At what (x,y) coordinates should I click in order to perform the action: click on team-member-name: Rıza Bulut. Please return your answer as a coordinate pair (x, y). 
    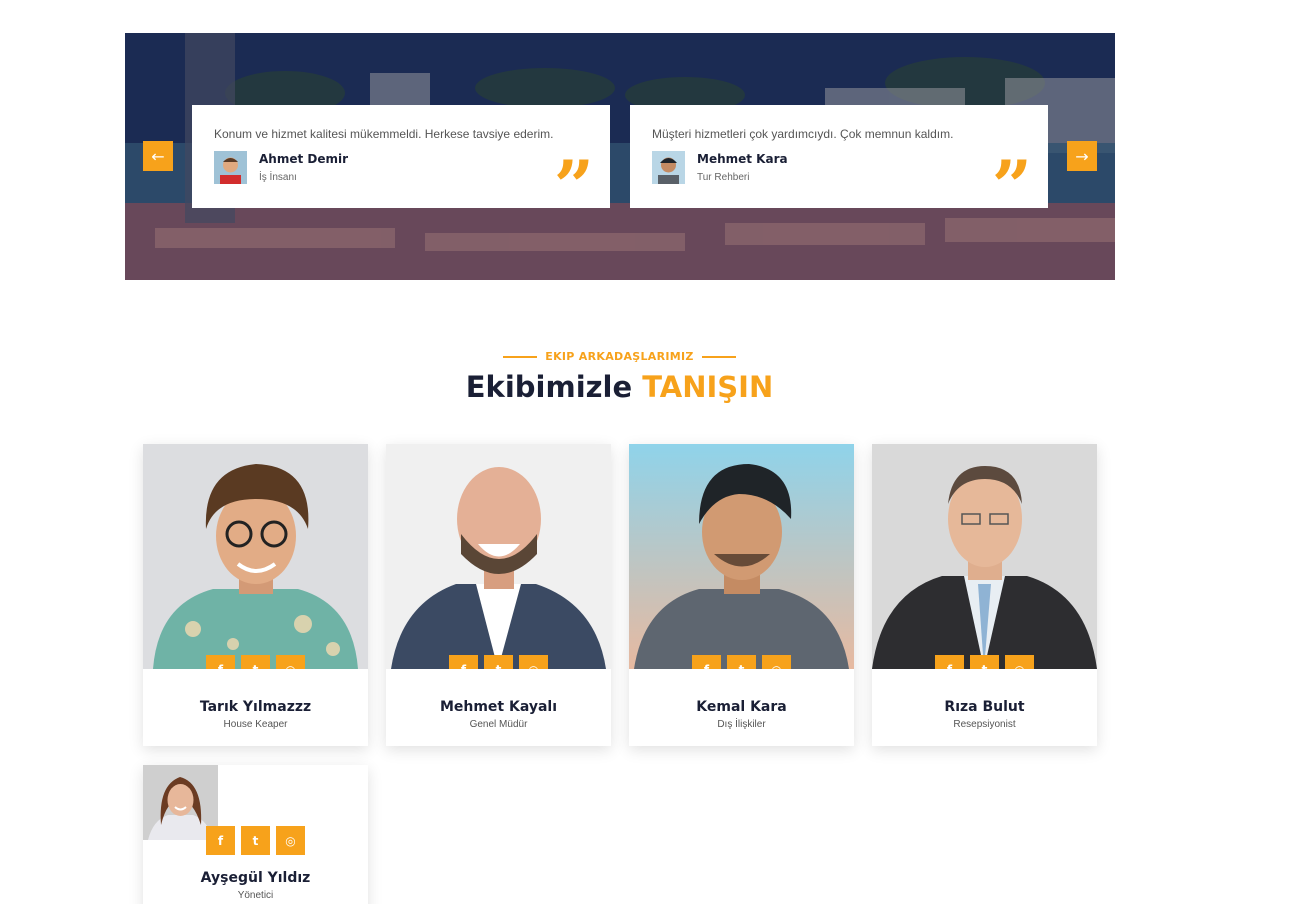
    Looking at the image, I should click on (984, 707).